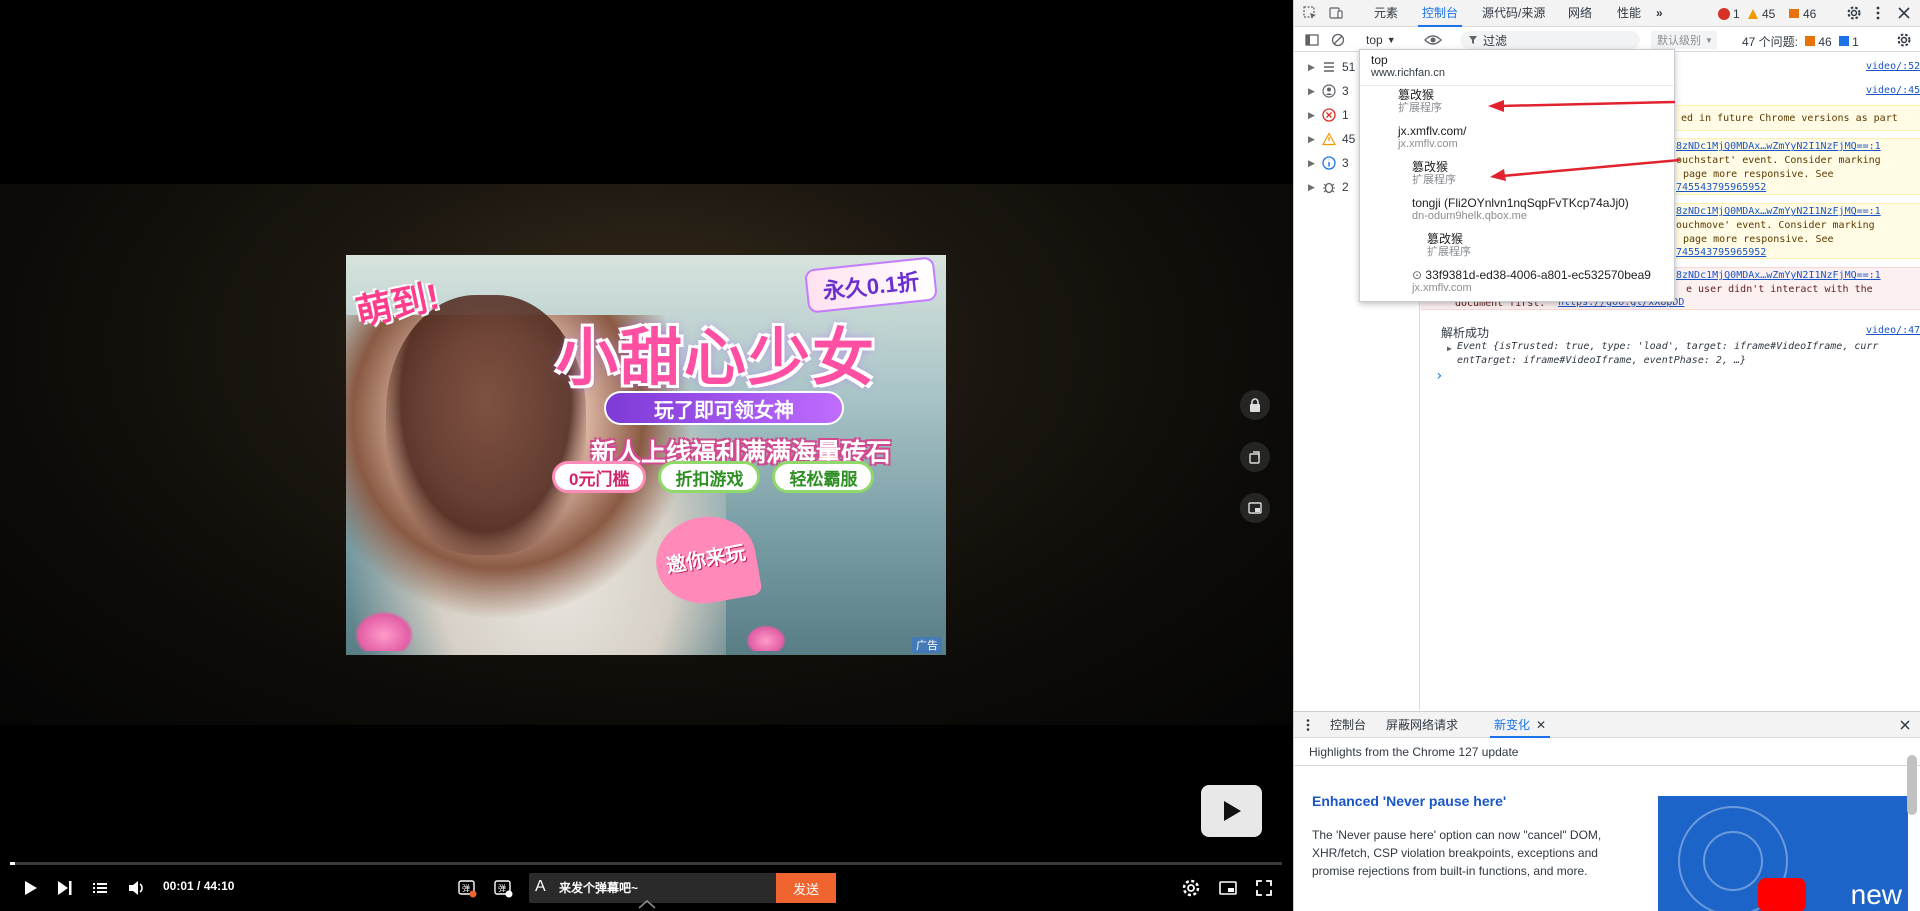  Describe the element at coordinates (1904, 13) in the screenshot. I see `close-icon` at that location.